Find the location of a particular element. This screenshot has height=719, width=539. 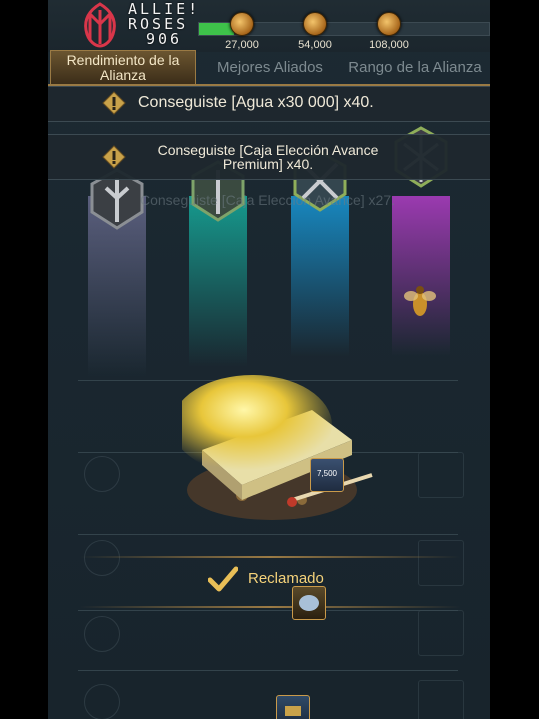

watermark-line: 906 is located at coordinates (164, 39).